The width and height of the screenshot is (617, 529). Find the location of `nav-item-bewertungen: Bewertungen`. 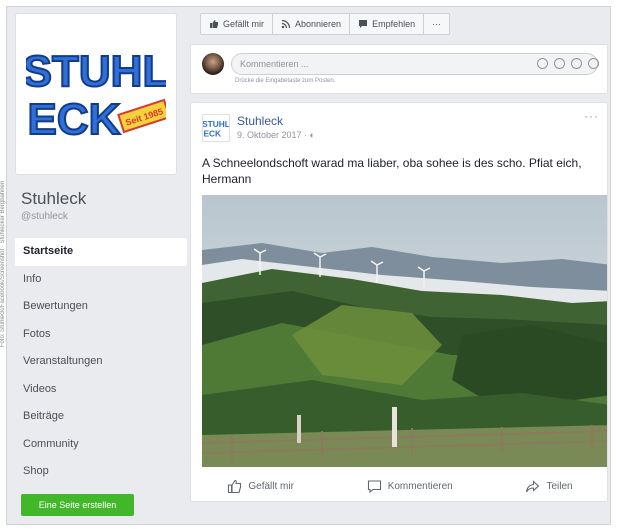

nav-item-bewertungen: Bewertungen is located at coordinates (101, 307).